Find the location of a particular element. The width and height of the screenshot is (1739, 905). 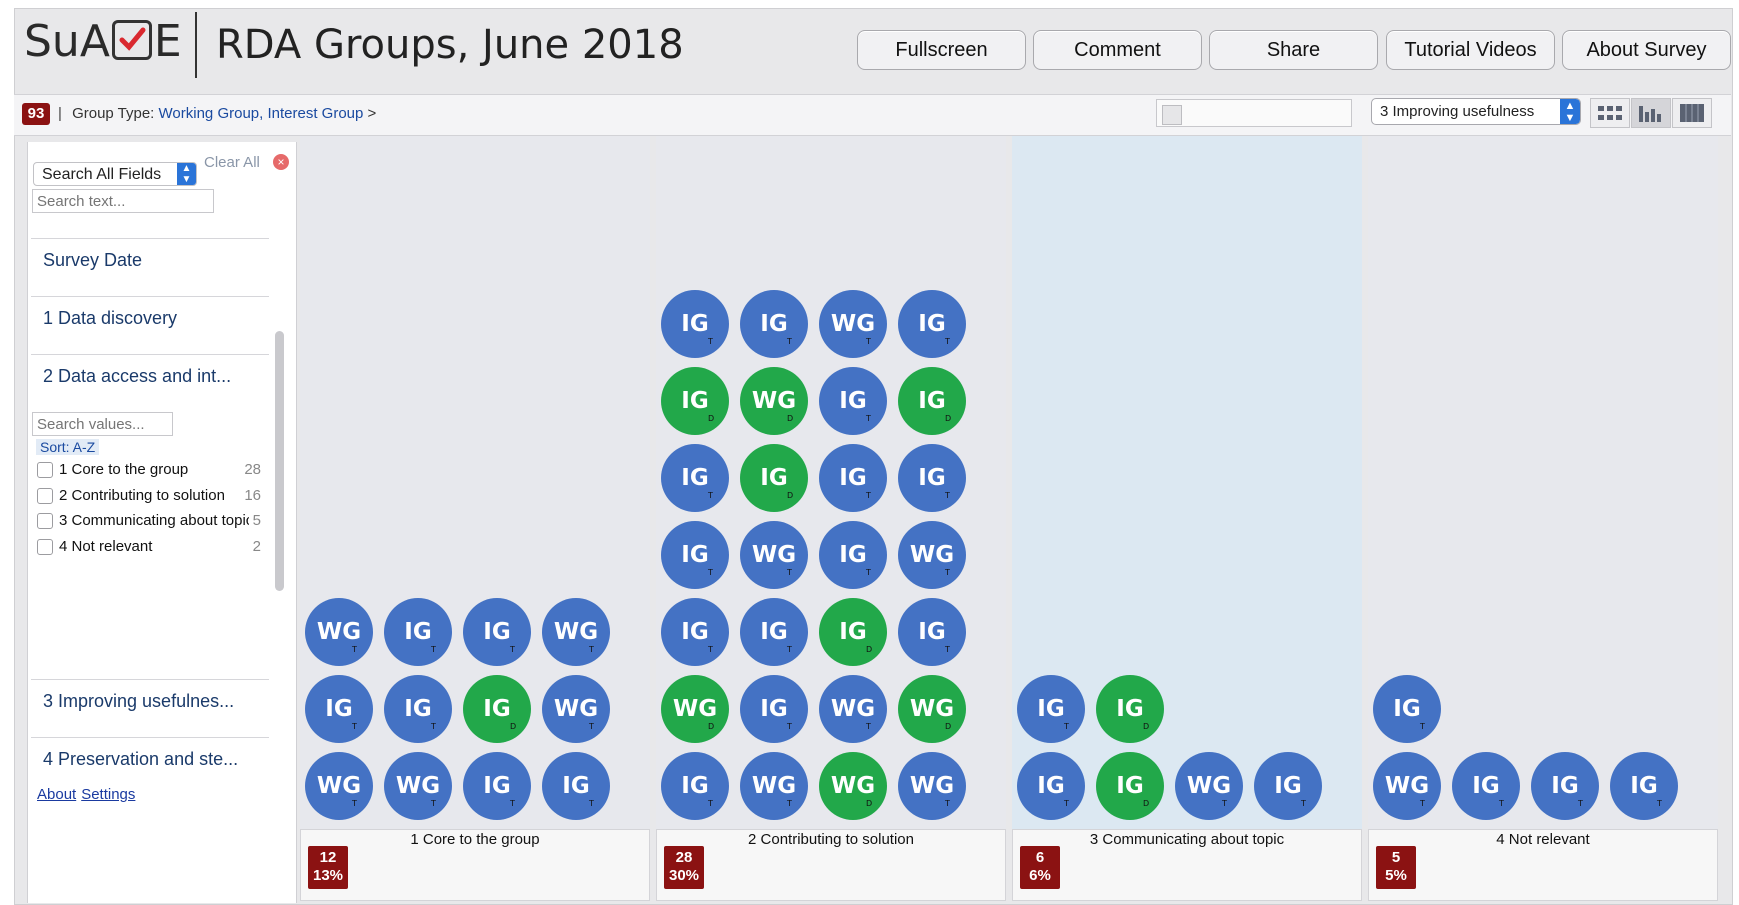

field-survey-date: Survey Date is located at coordinates (150, 266).